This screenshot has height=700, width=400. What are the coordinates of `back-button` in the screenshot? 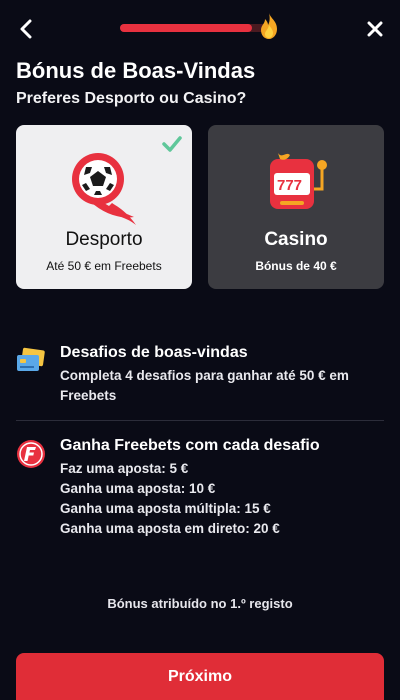 It's located at (26, 29).